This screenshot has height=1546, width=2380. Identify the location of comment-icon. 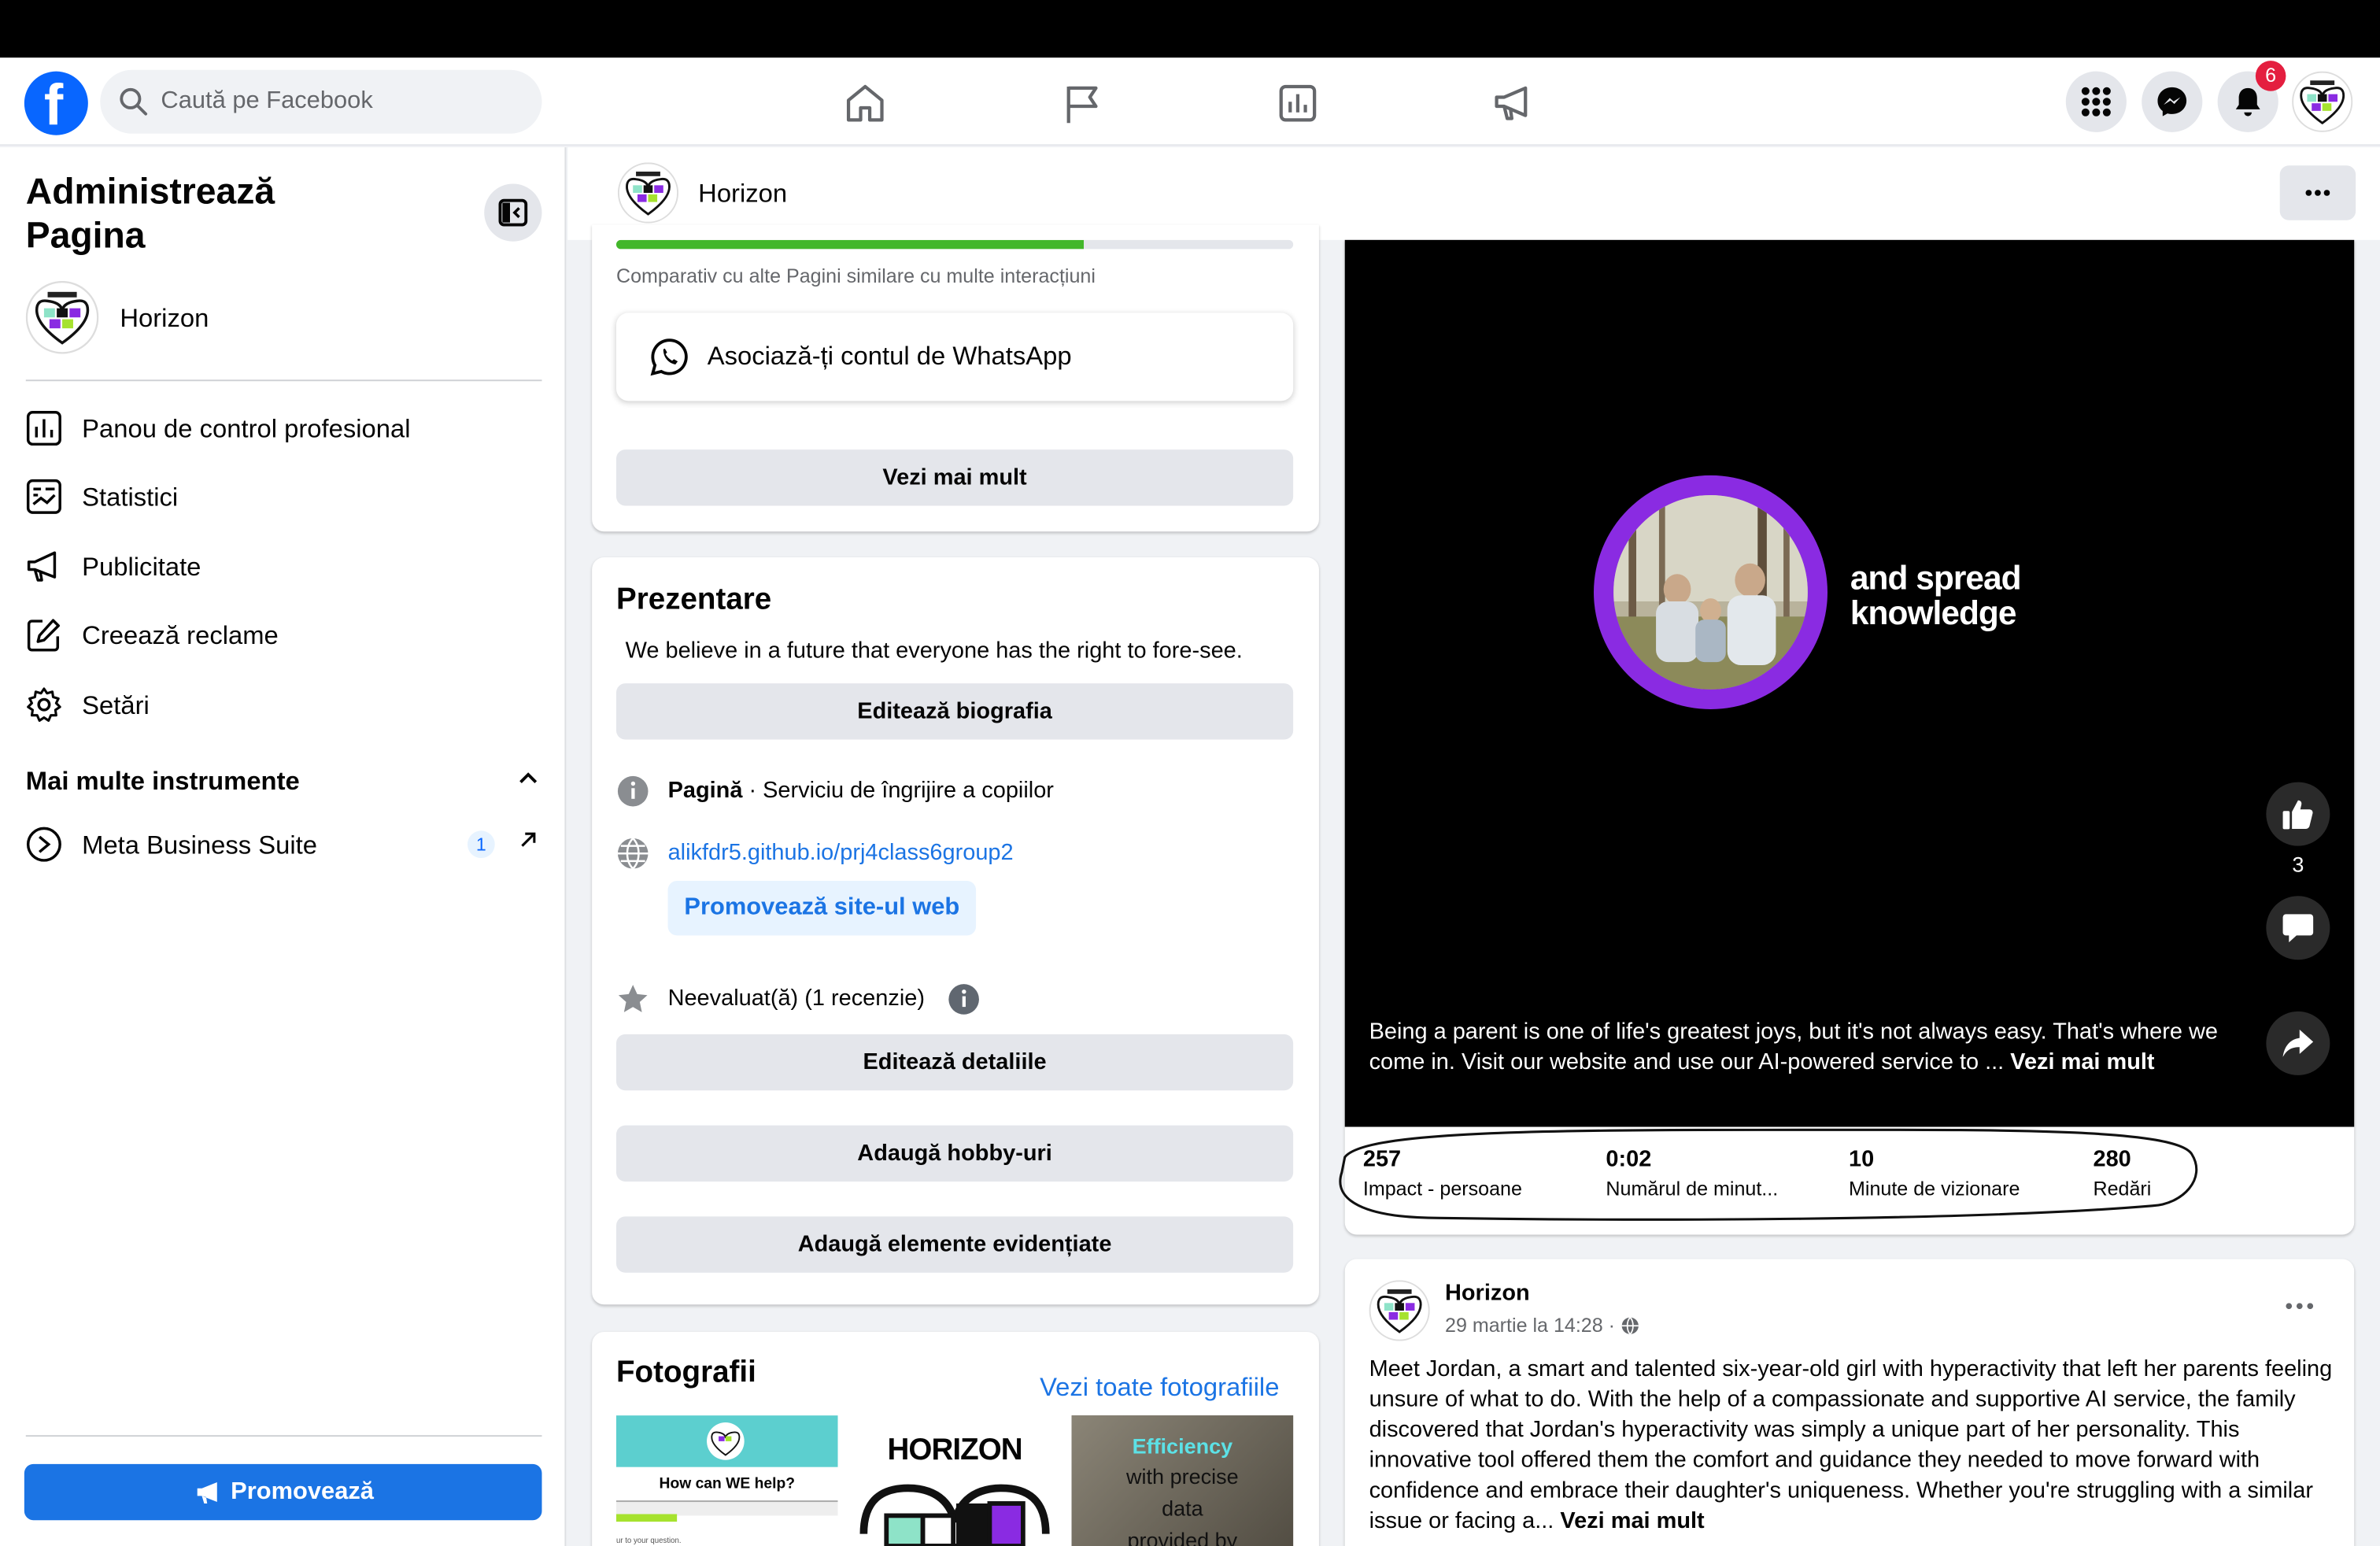
(2298, 928).